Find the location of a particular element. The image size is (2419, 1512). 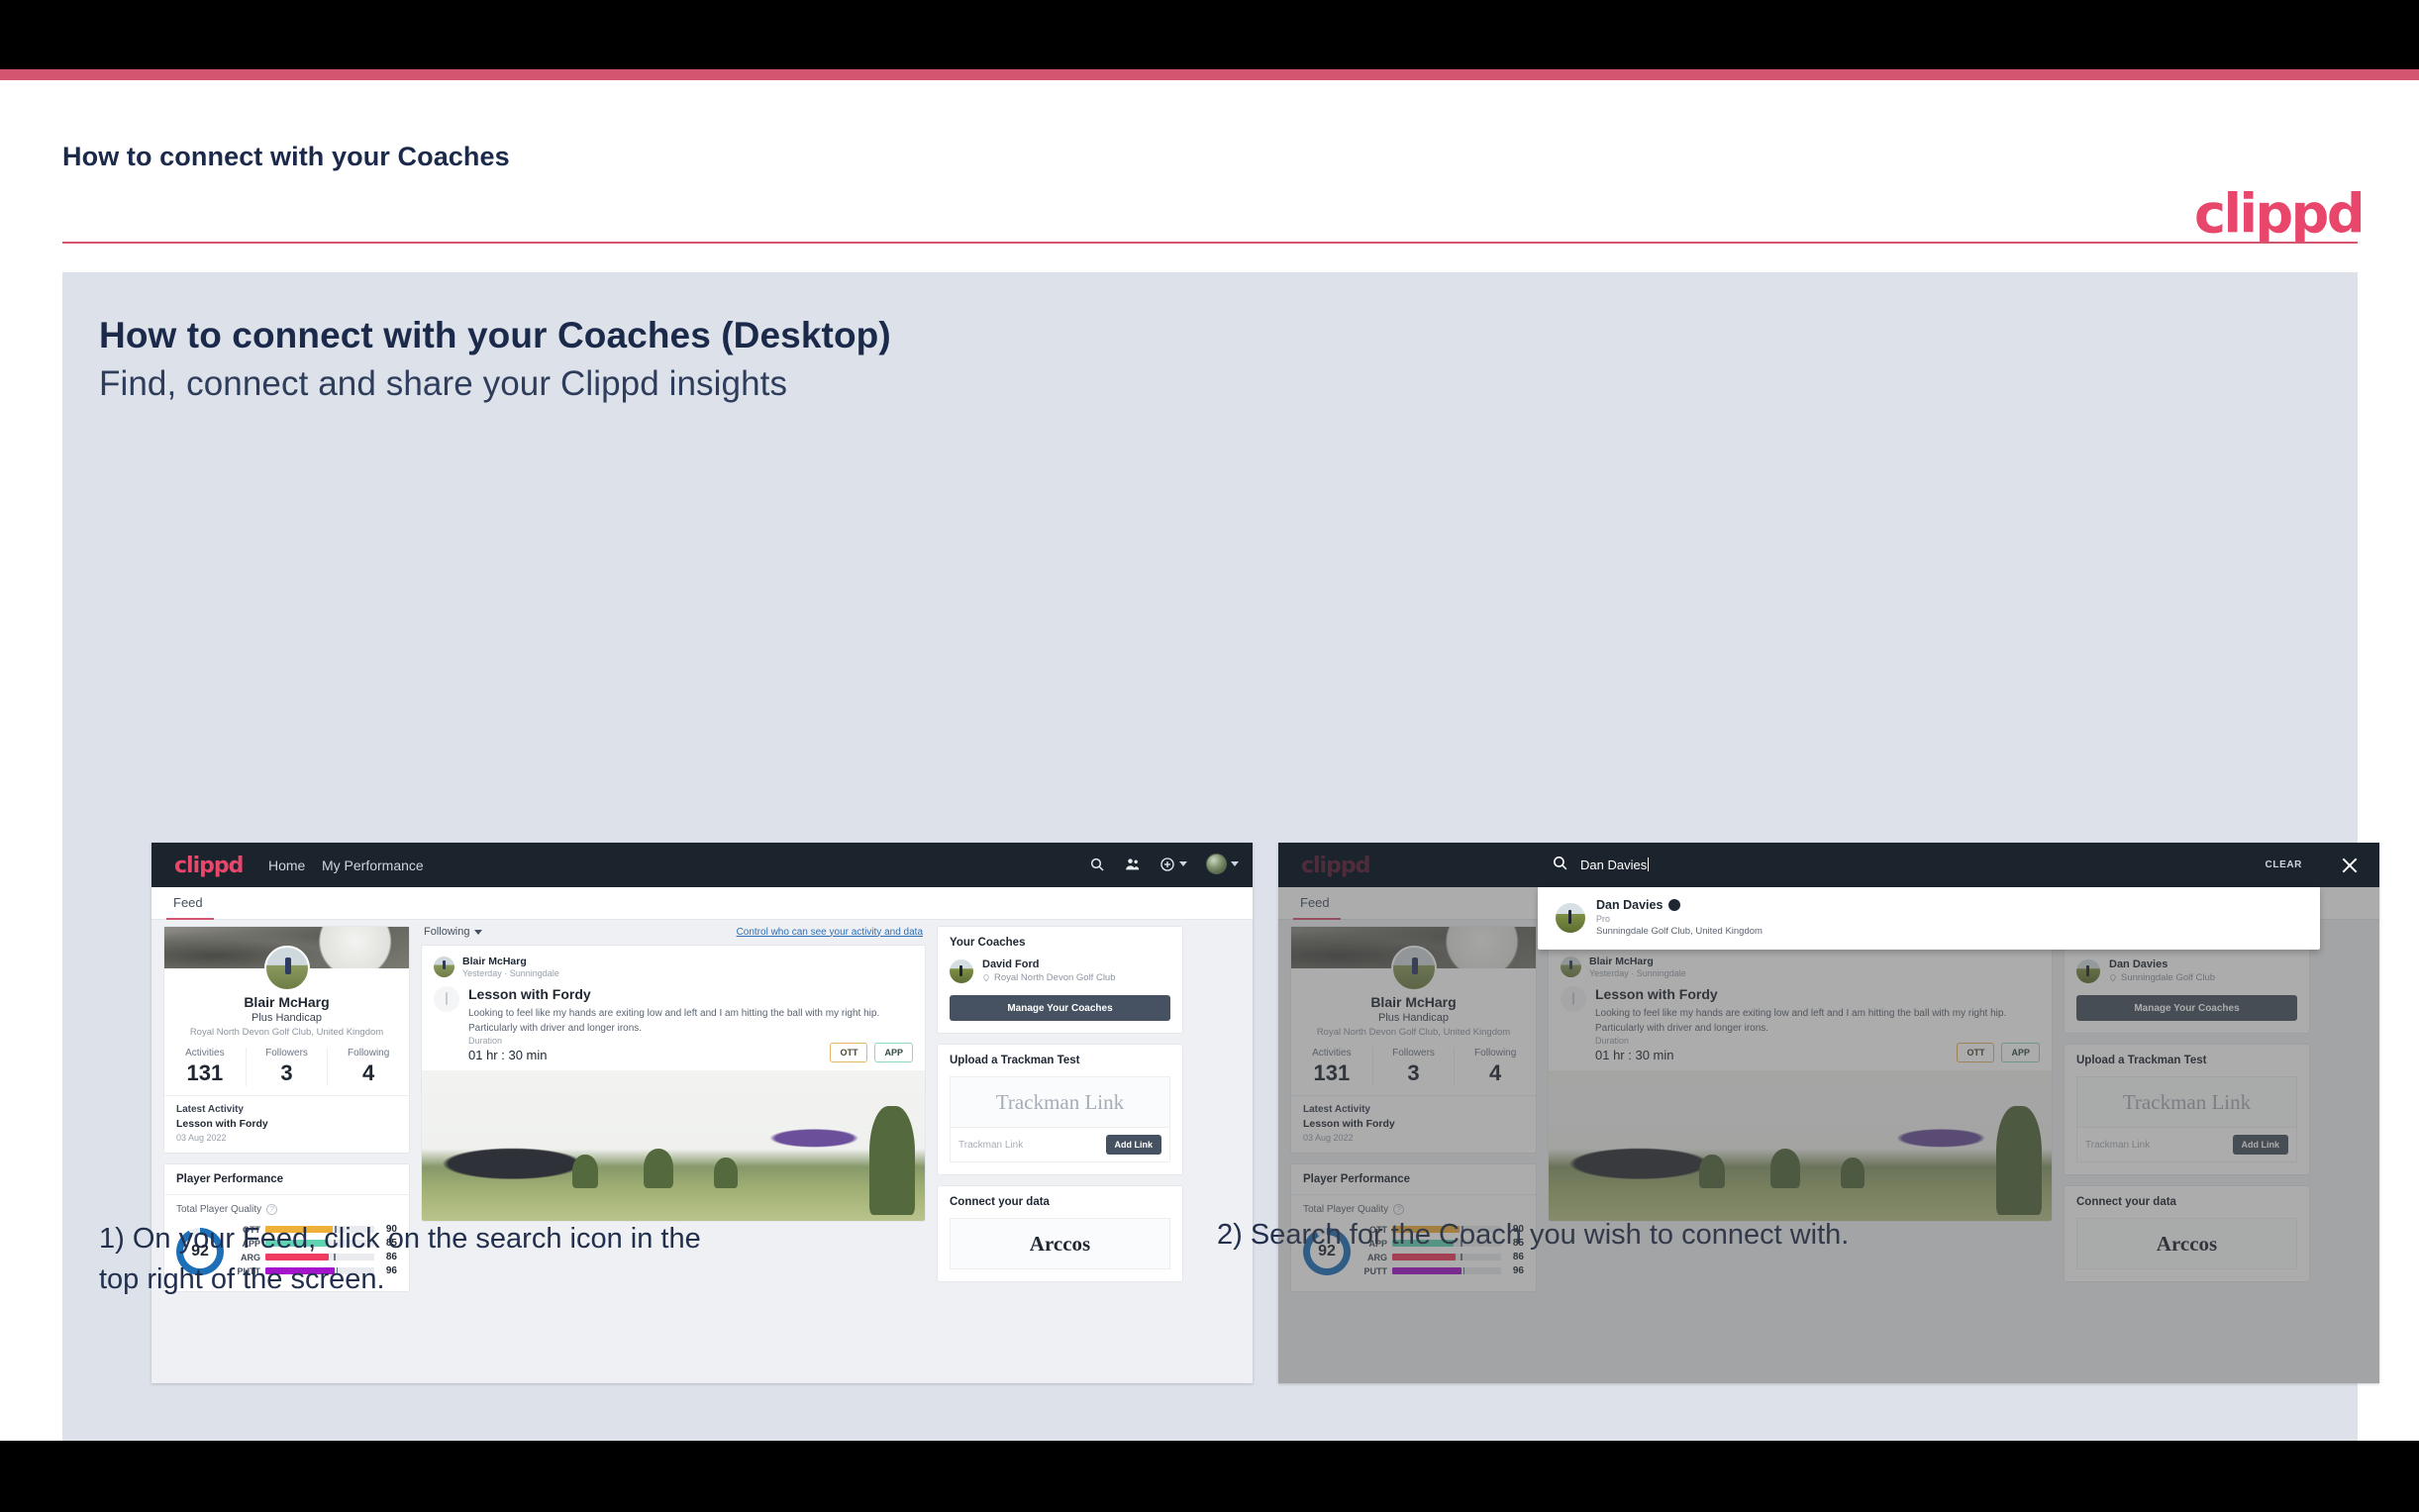

location-pin-icon is located at coordinates (986, 978).